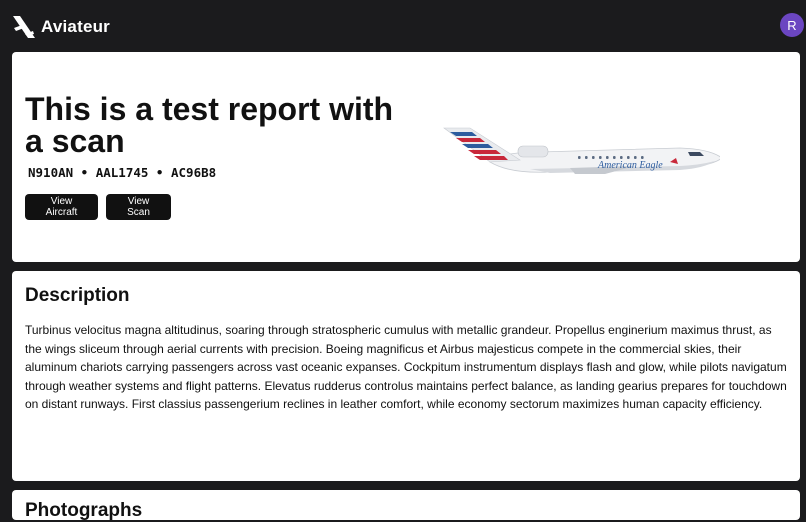  What do you see at coordinates (581, 150) in the screenshot?
I see `aircraft-image: American Eagle` at bounding box center [581, 150].